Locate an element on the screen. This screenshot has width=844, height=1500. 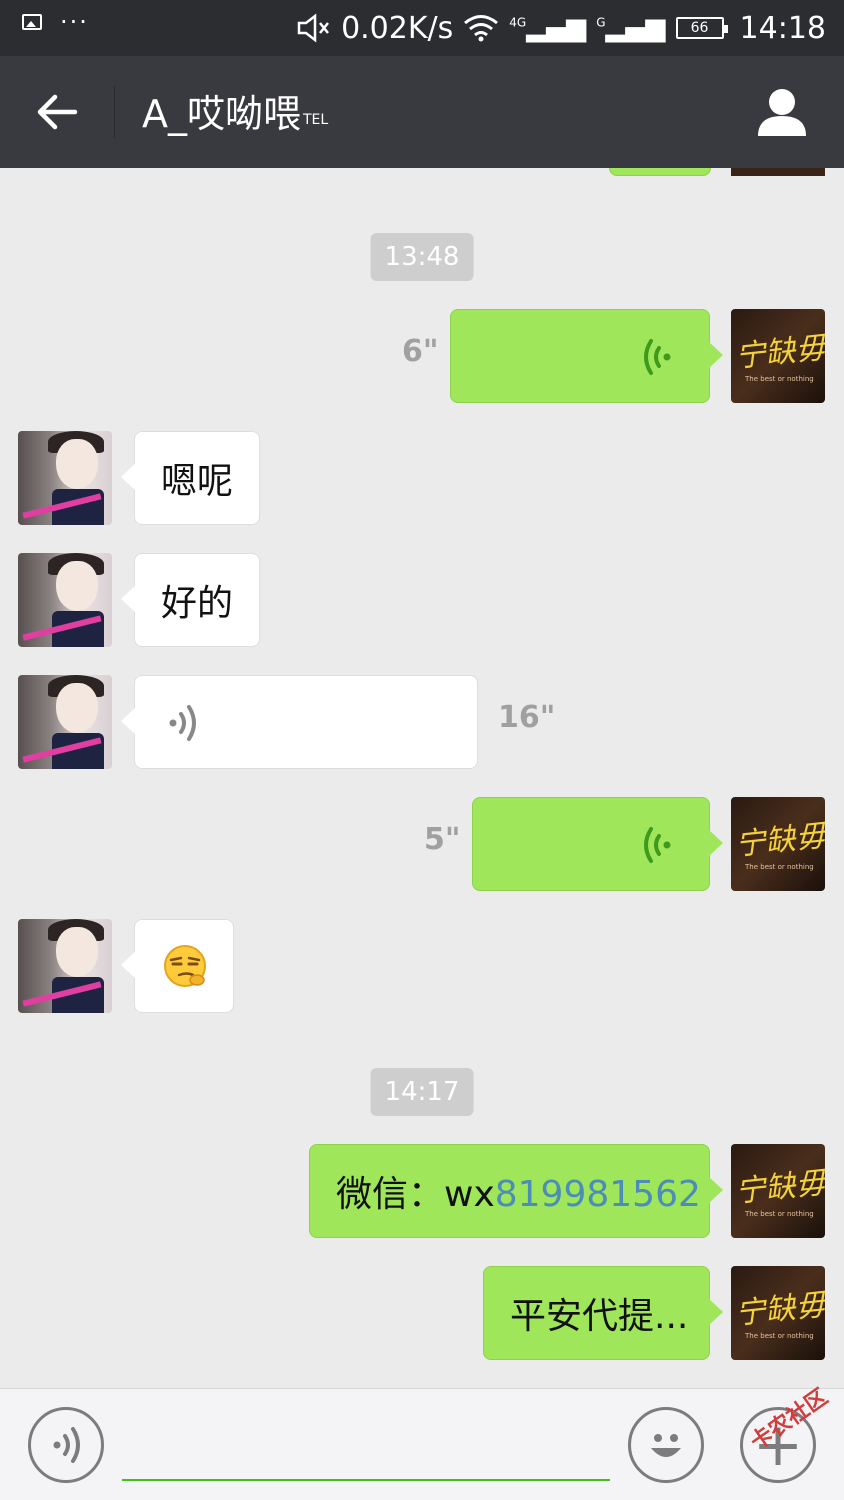
previous-message-bubble is located at coordinates (660, 172).